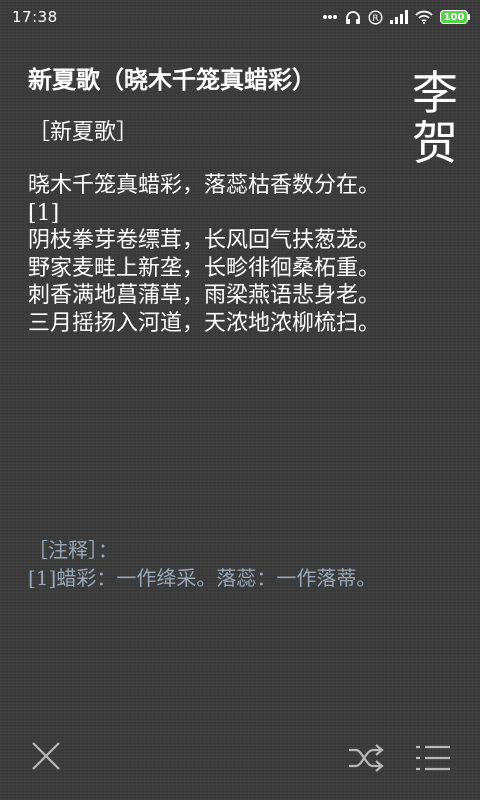  What do you see at coordinates (83, 132) in the screenshot?
I see `poem-section-label: ［新夏歌］` at bounding box center [83, 132].